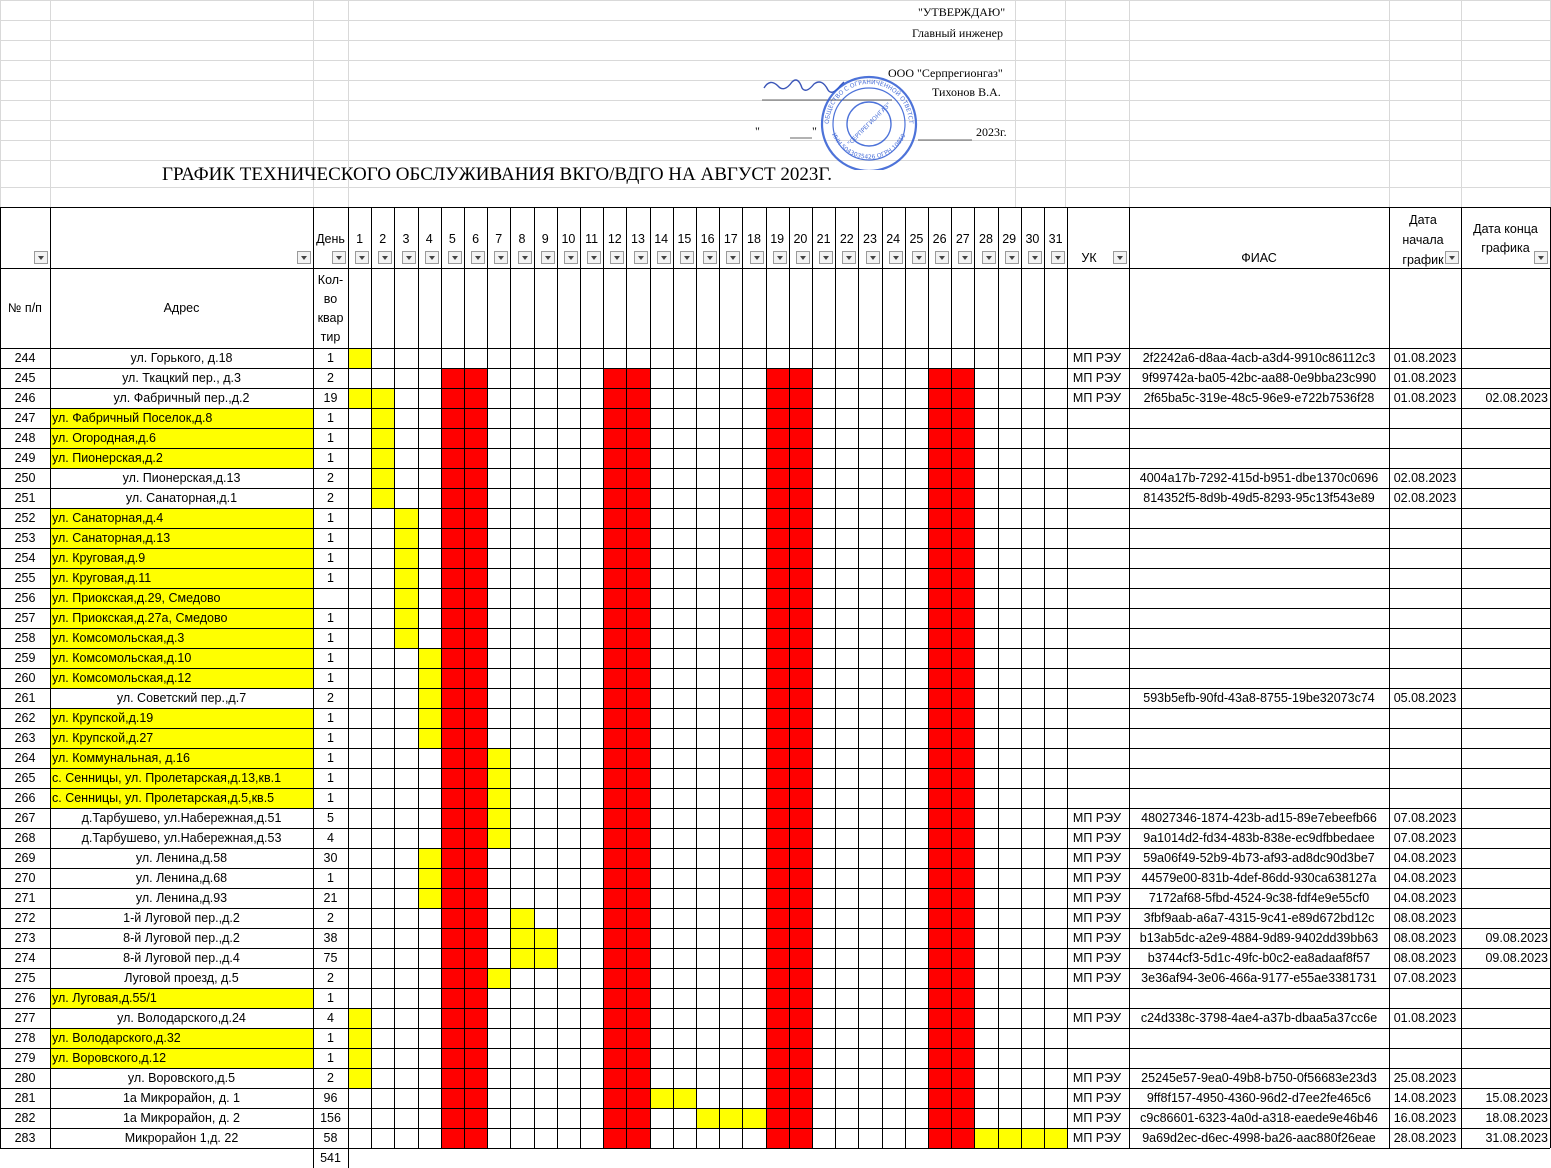 The height and width of the screenshot is (1168, 1551). What do you see at coordinates (41, 257) in the screenshot?
I see `filter-button-num` at bounding box center [41, 257].